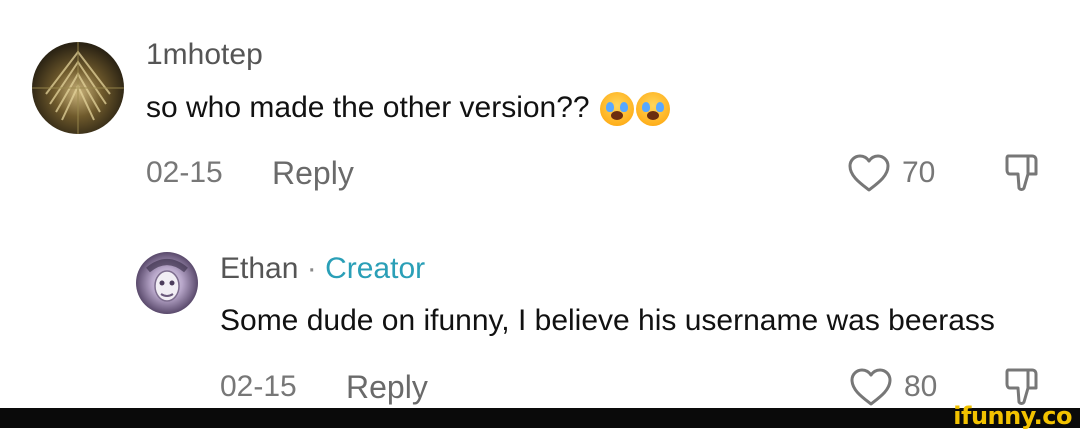 The height and width of the screenshot is (430, 1080). I want to click on thumbs-down-icon, so click(1021, 172).